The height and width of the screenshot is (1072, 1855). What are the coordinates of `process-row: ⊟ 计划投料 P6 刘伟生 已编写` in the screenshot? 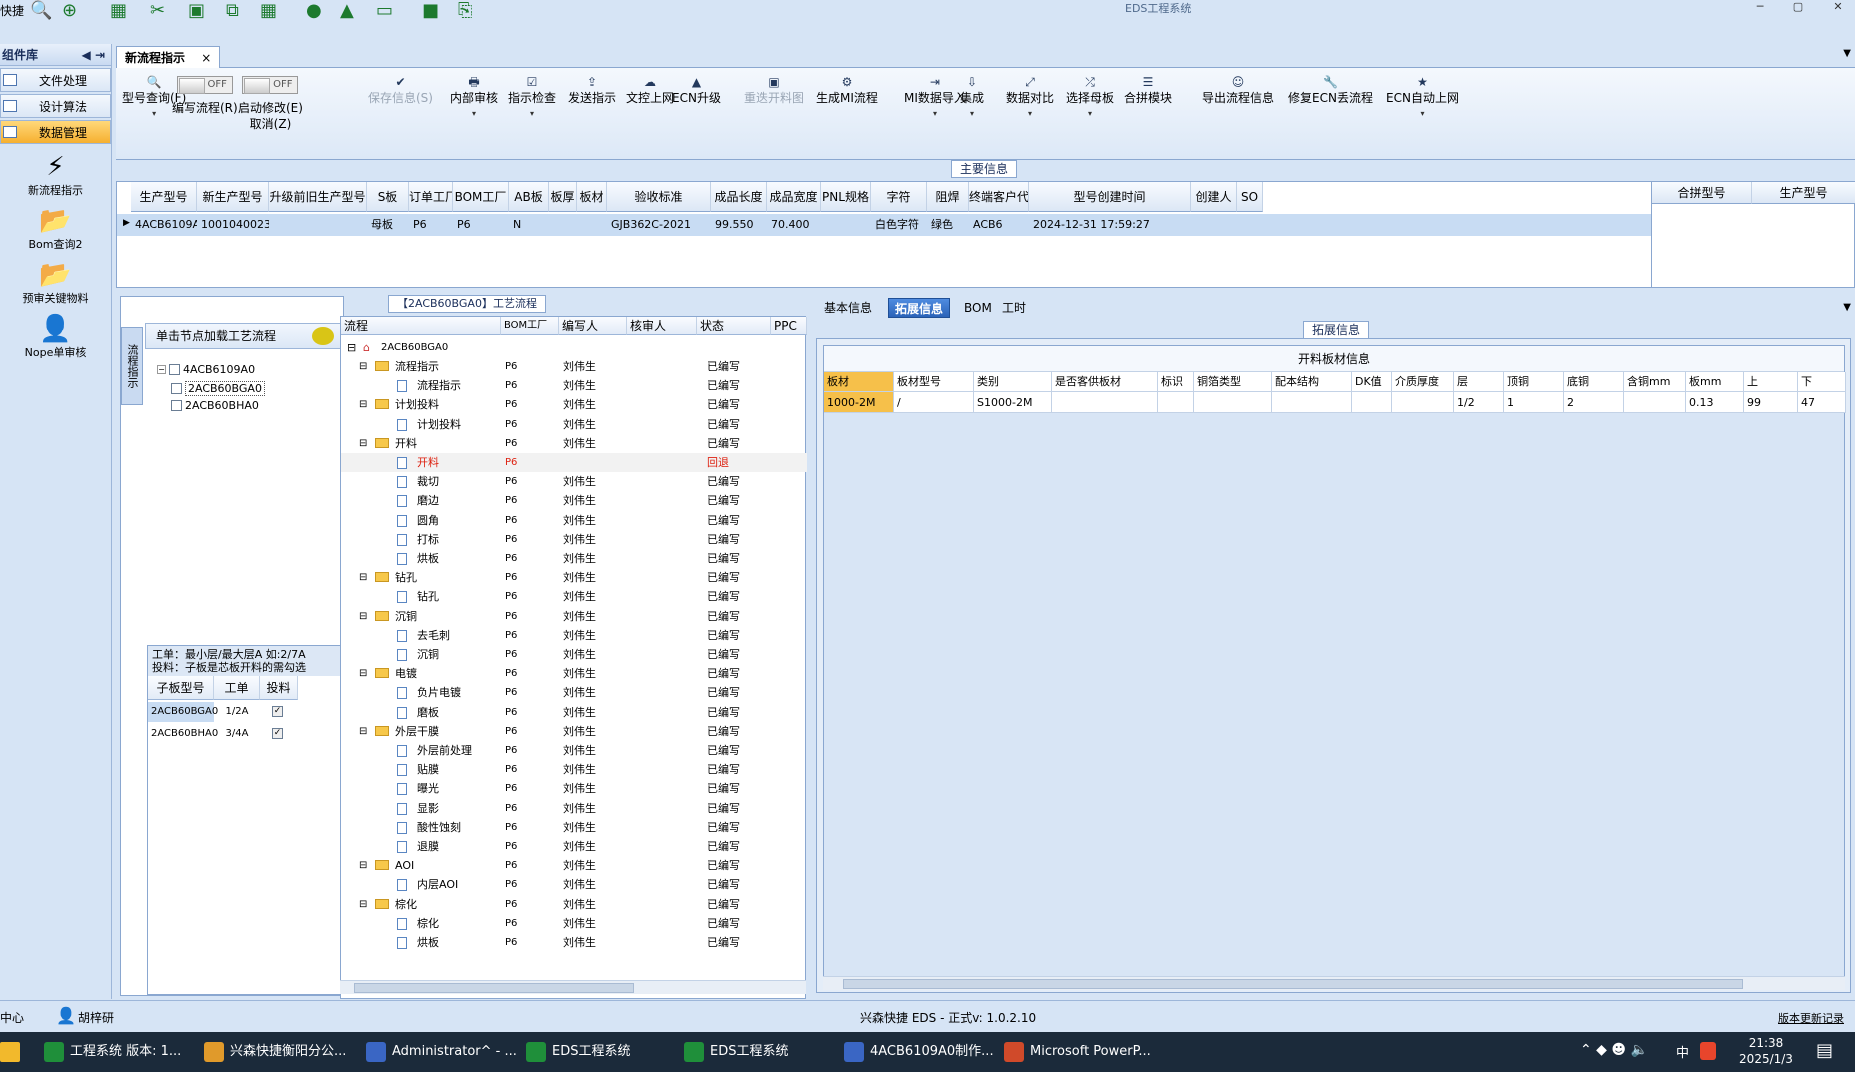 It's located at (574, 404).